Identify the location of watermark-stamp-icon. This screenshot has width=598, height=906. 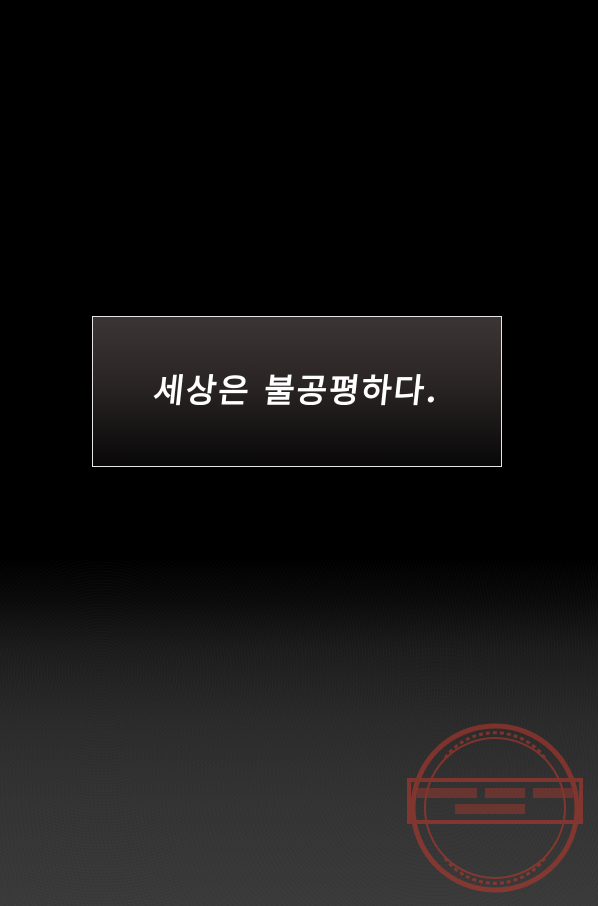
(495, 808).